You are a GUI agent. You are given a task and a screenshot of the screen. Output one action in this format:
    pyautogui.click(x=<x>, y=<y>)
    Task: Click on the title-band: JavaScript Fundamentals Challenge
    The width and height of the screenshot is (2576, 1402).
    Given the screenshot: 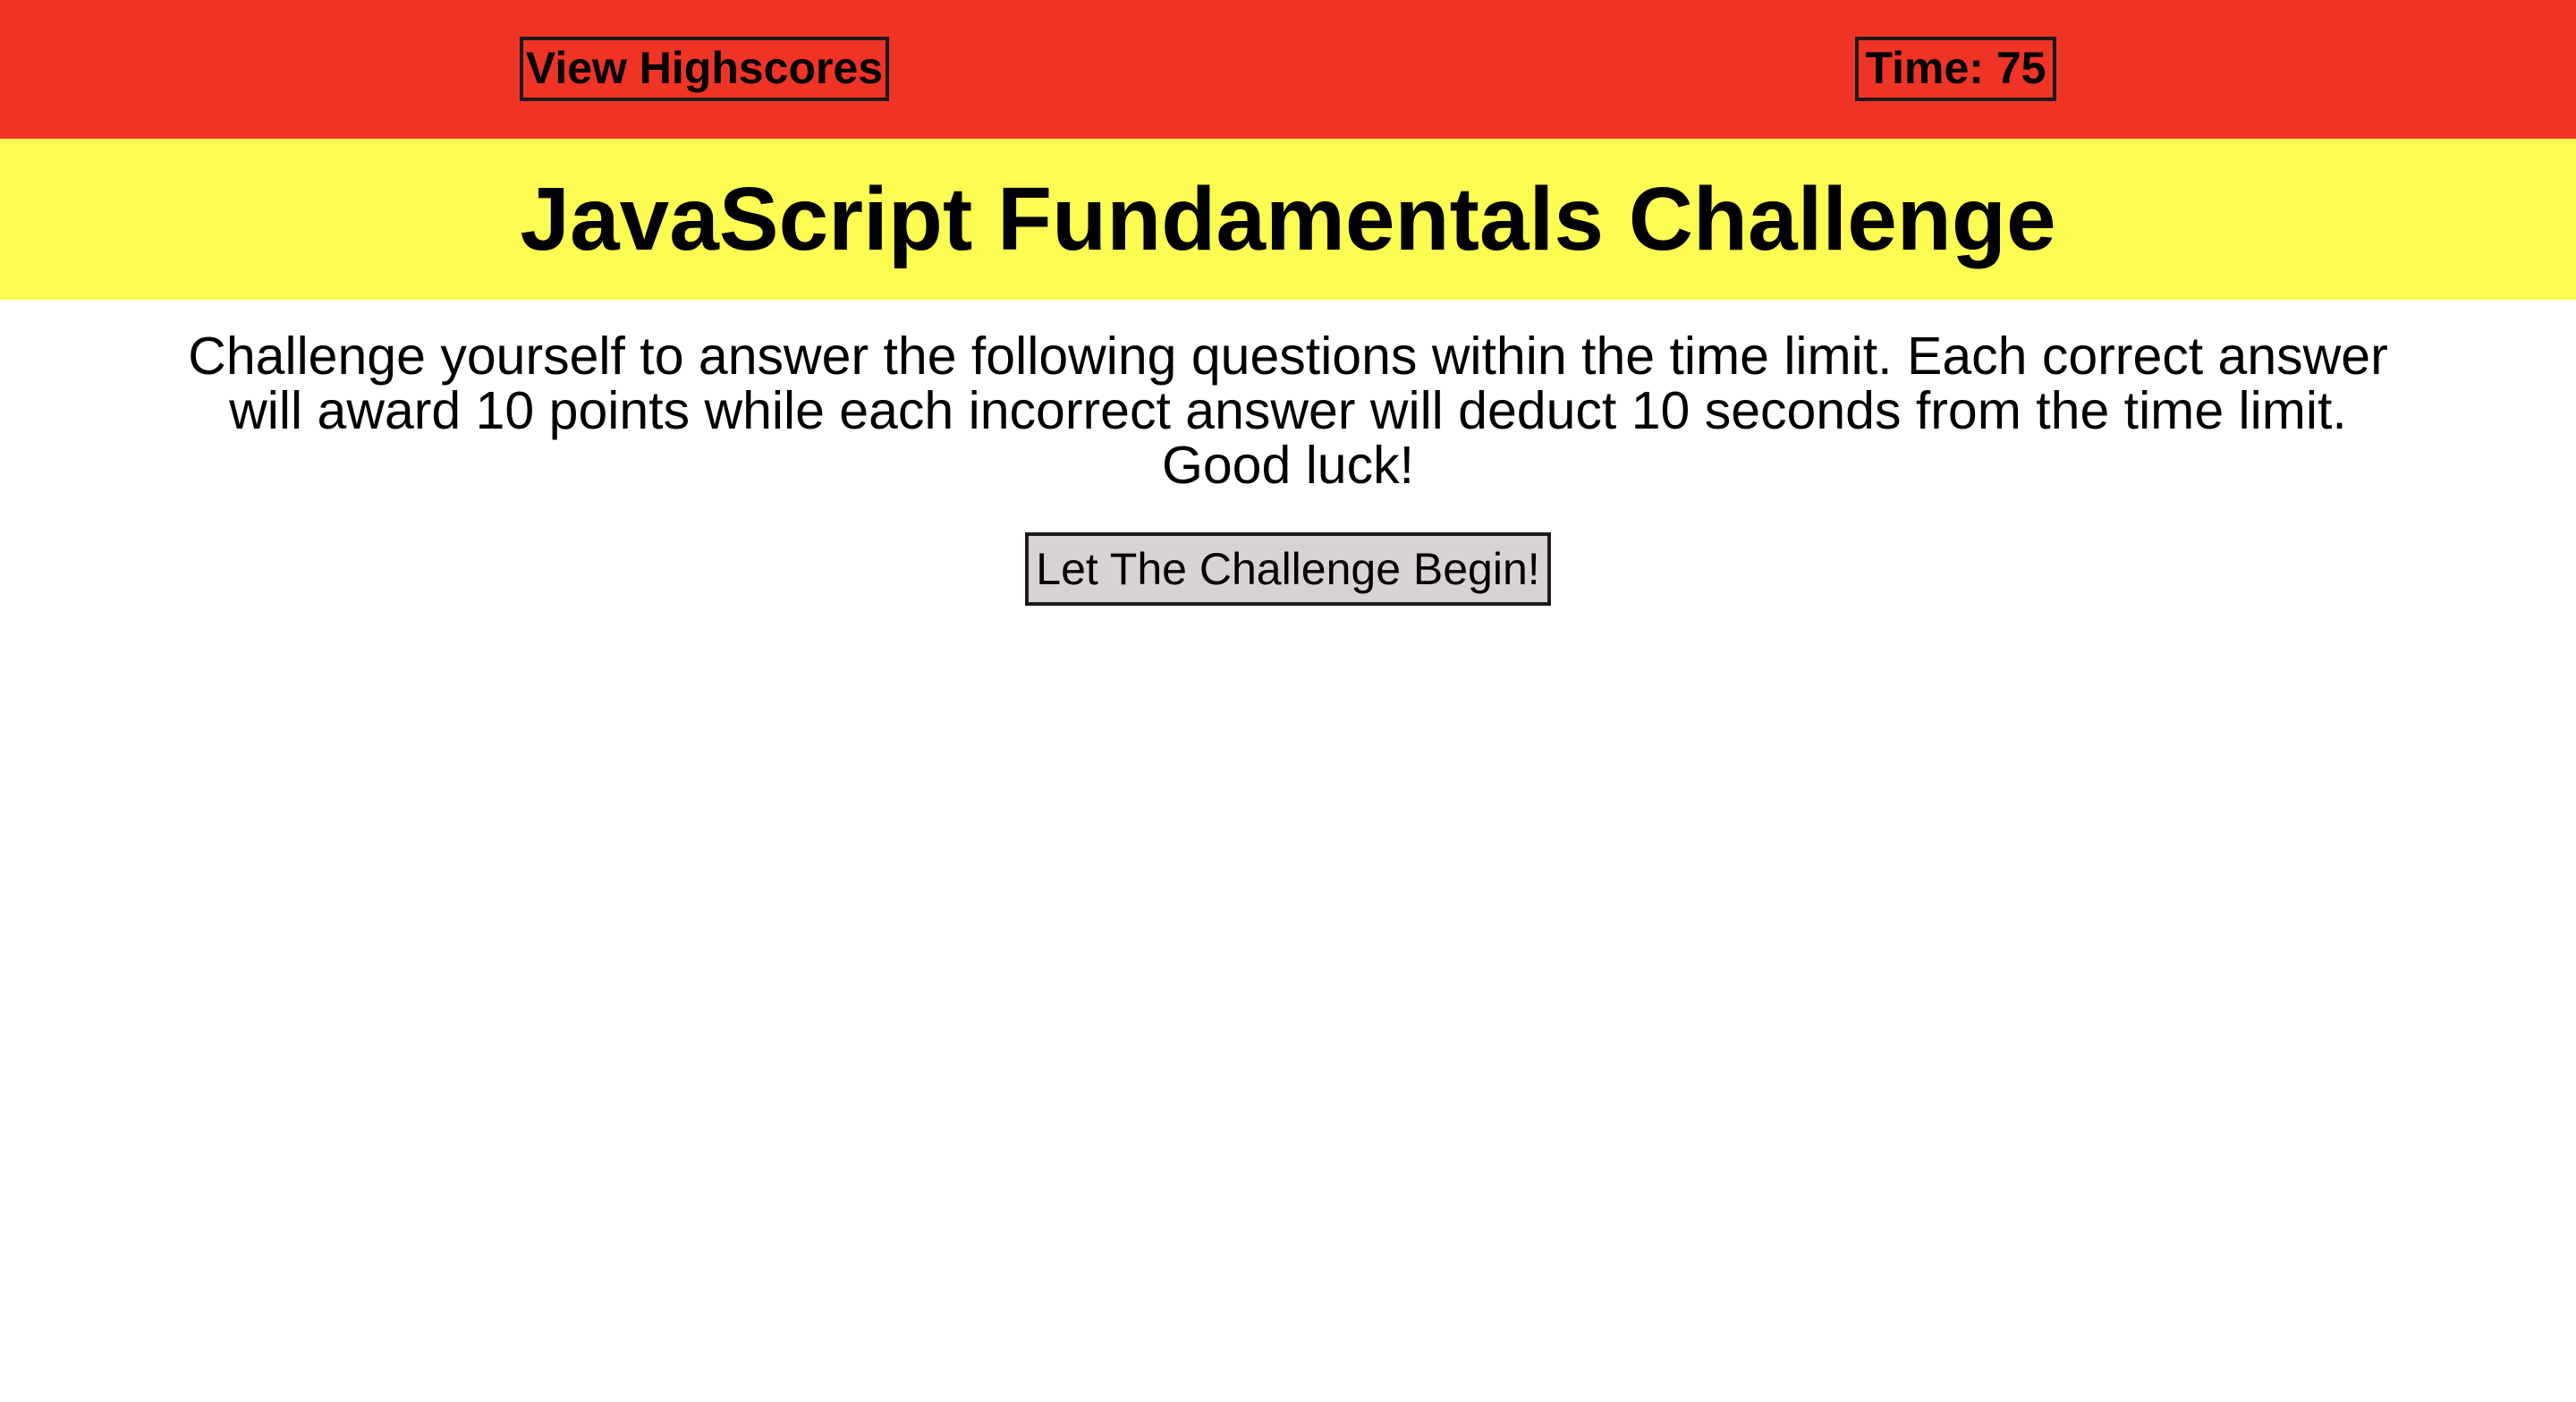 What is the action you would take?
    pyautogui.click(x=1288, y=220)
    